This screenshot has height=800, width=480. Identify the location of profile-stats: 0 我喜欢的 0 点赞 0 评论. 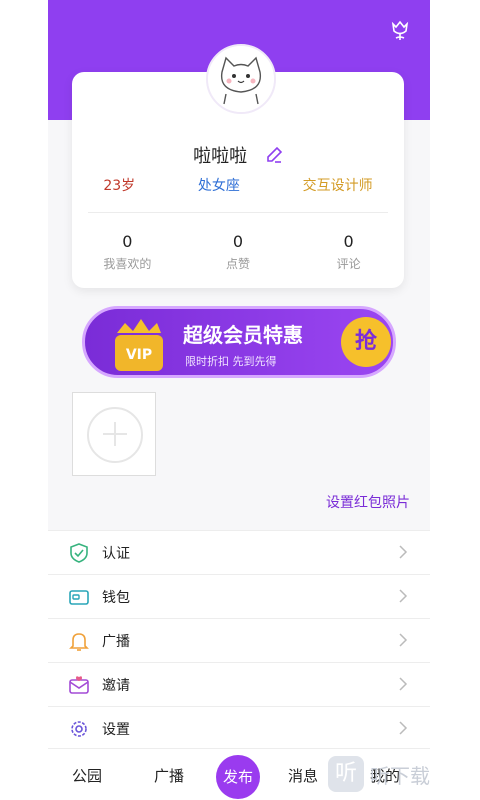
(238, 252).